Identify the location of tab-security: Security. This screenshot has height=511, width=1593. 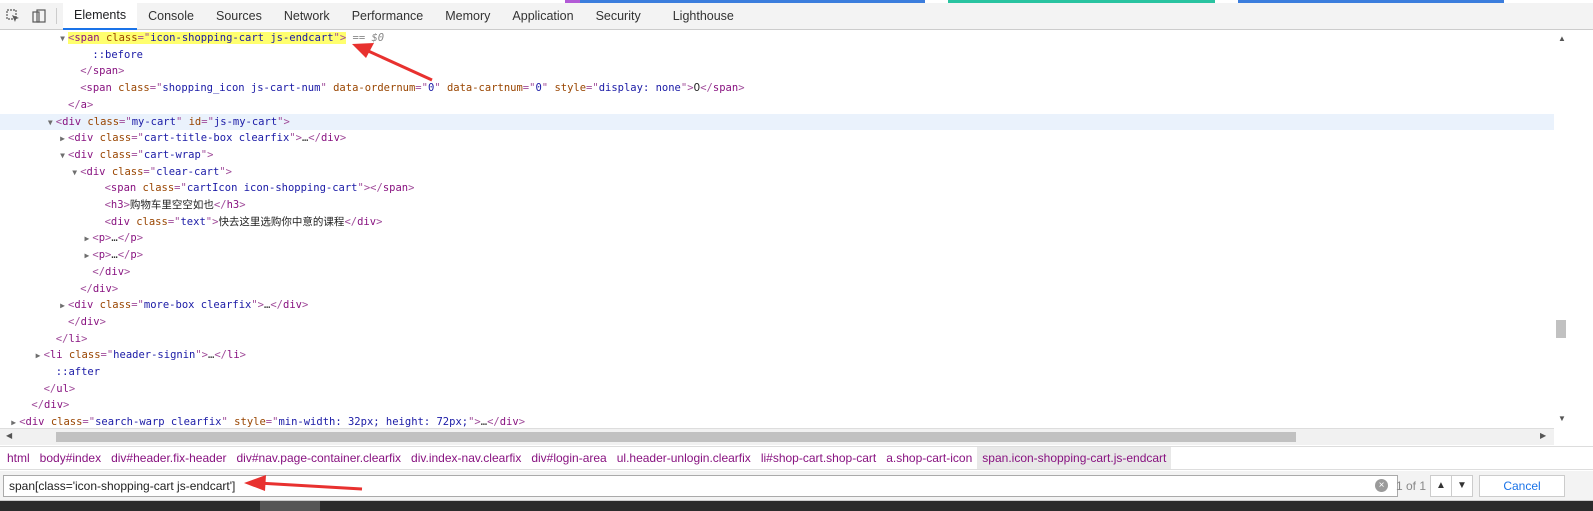
(618, 16).